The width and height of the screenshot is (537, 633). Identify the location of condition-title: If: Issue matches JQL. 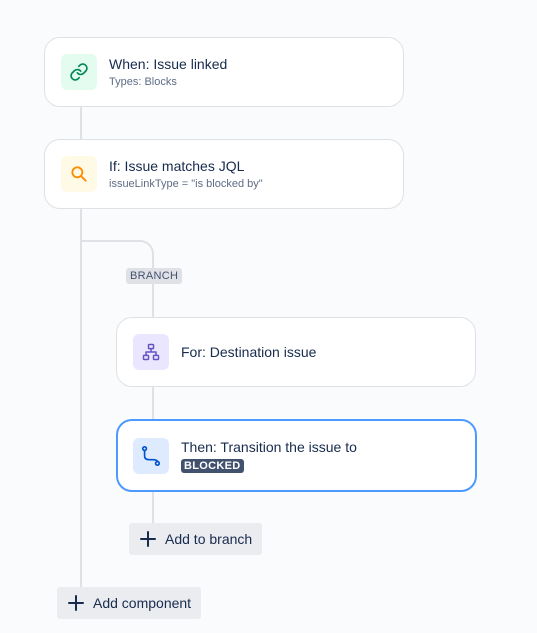
(177, 165).